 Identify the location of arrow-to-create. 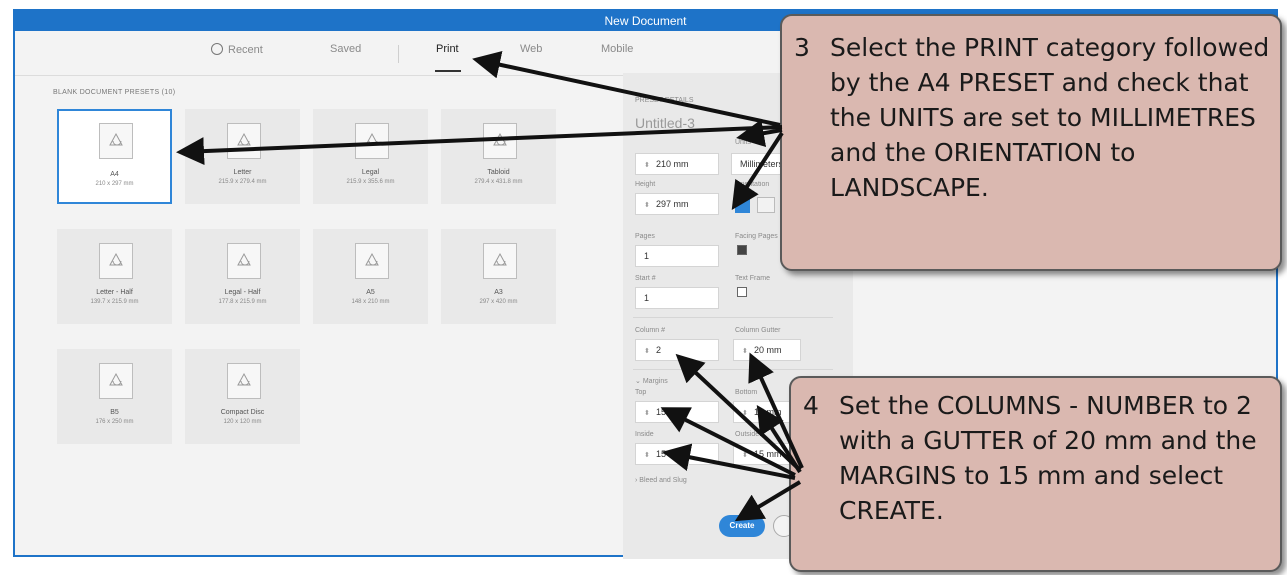
(768, 501).